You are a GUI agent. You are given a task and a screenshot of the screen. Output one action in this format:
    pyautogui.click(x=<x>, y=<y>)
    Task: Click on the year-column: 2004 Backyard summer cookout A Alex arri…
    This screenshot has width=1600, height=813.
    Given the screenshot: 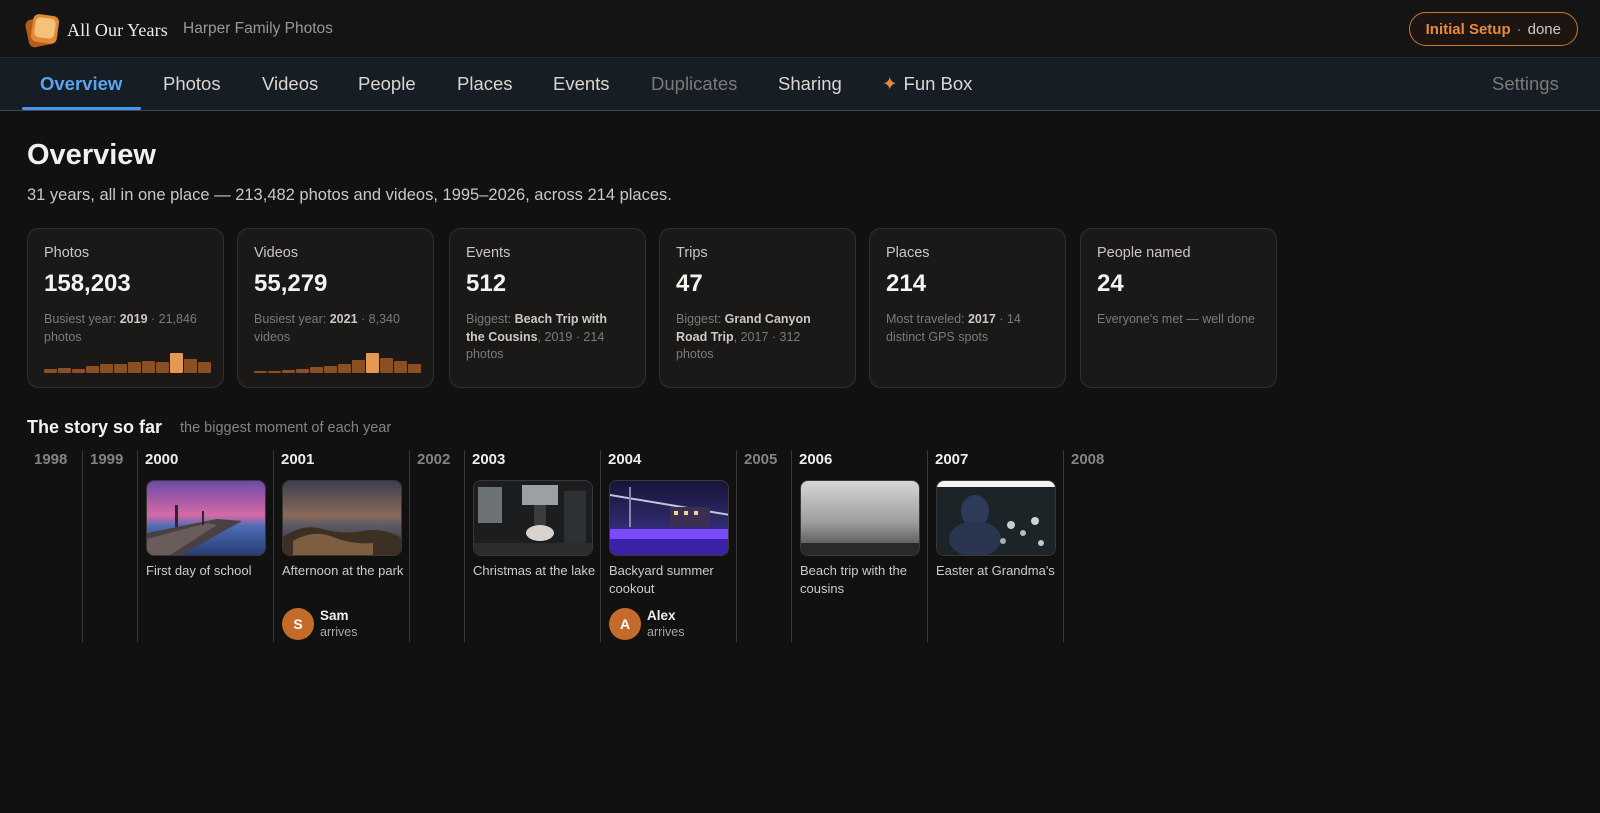 What is the action you would take?
    pyautogui.click(x=668, y=546)
    